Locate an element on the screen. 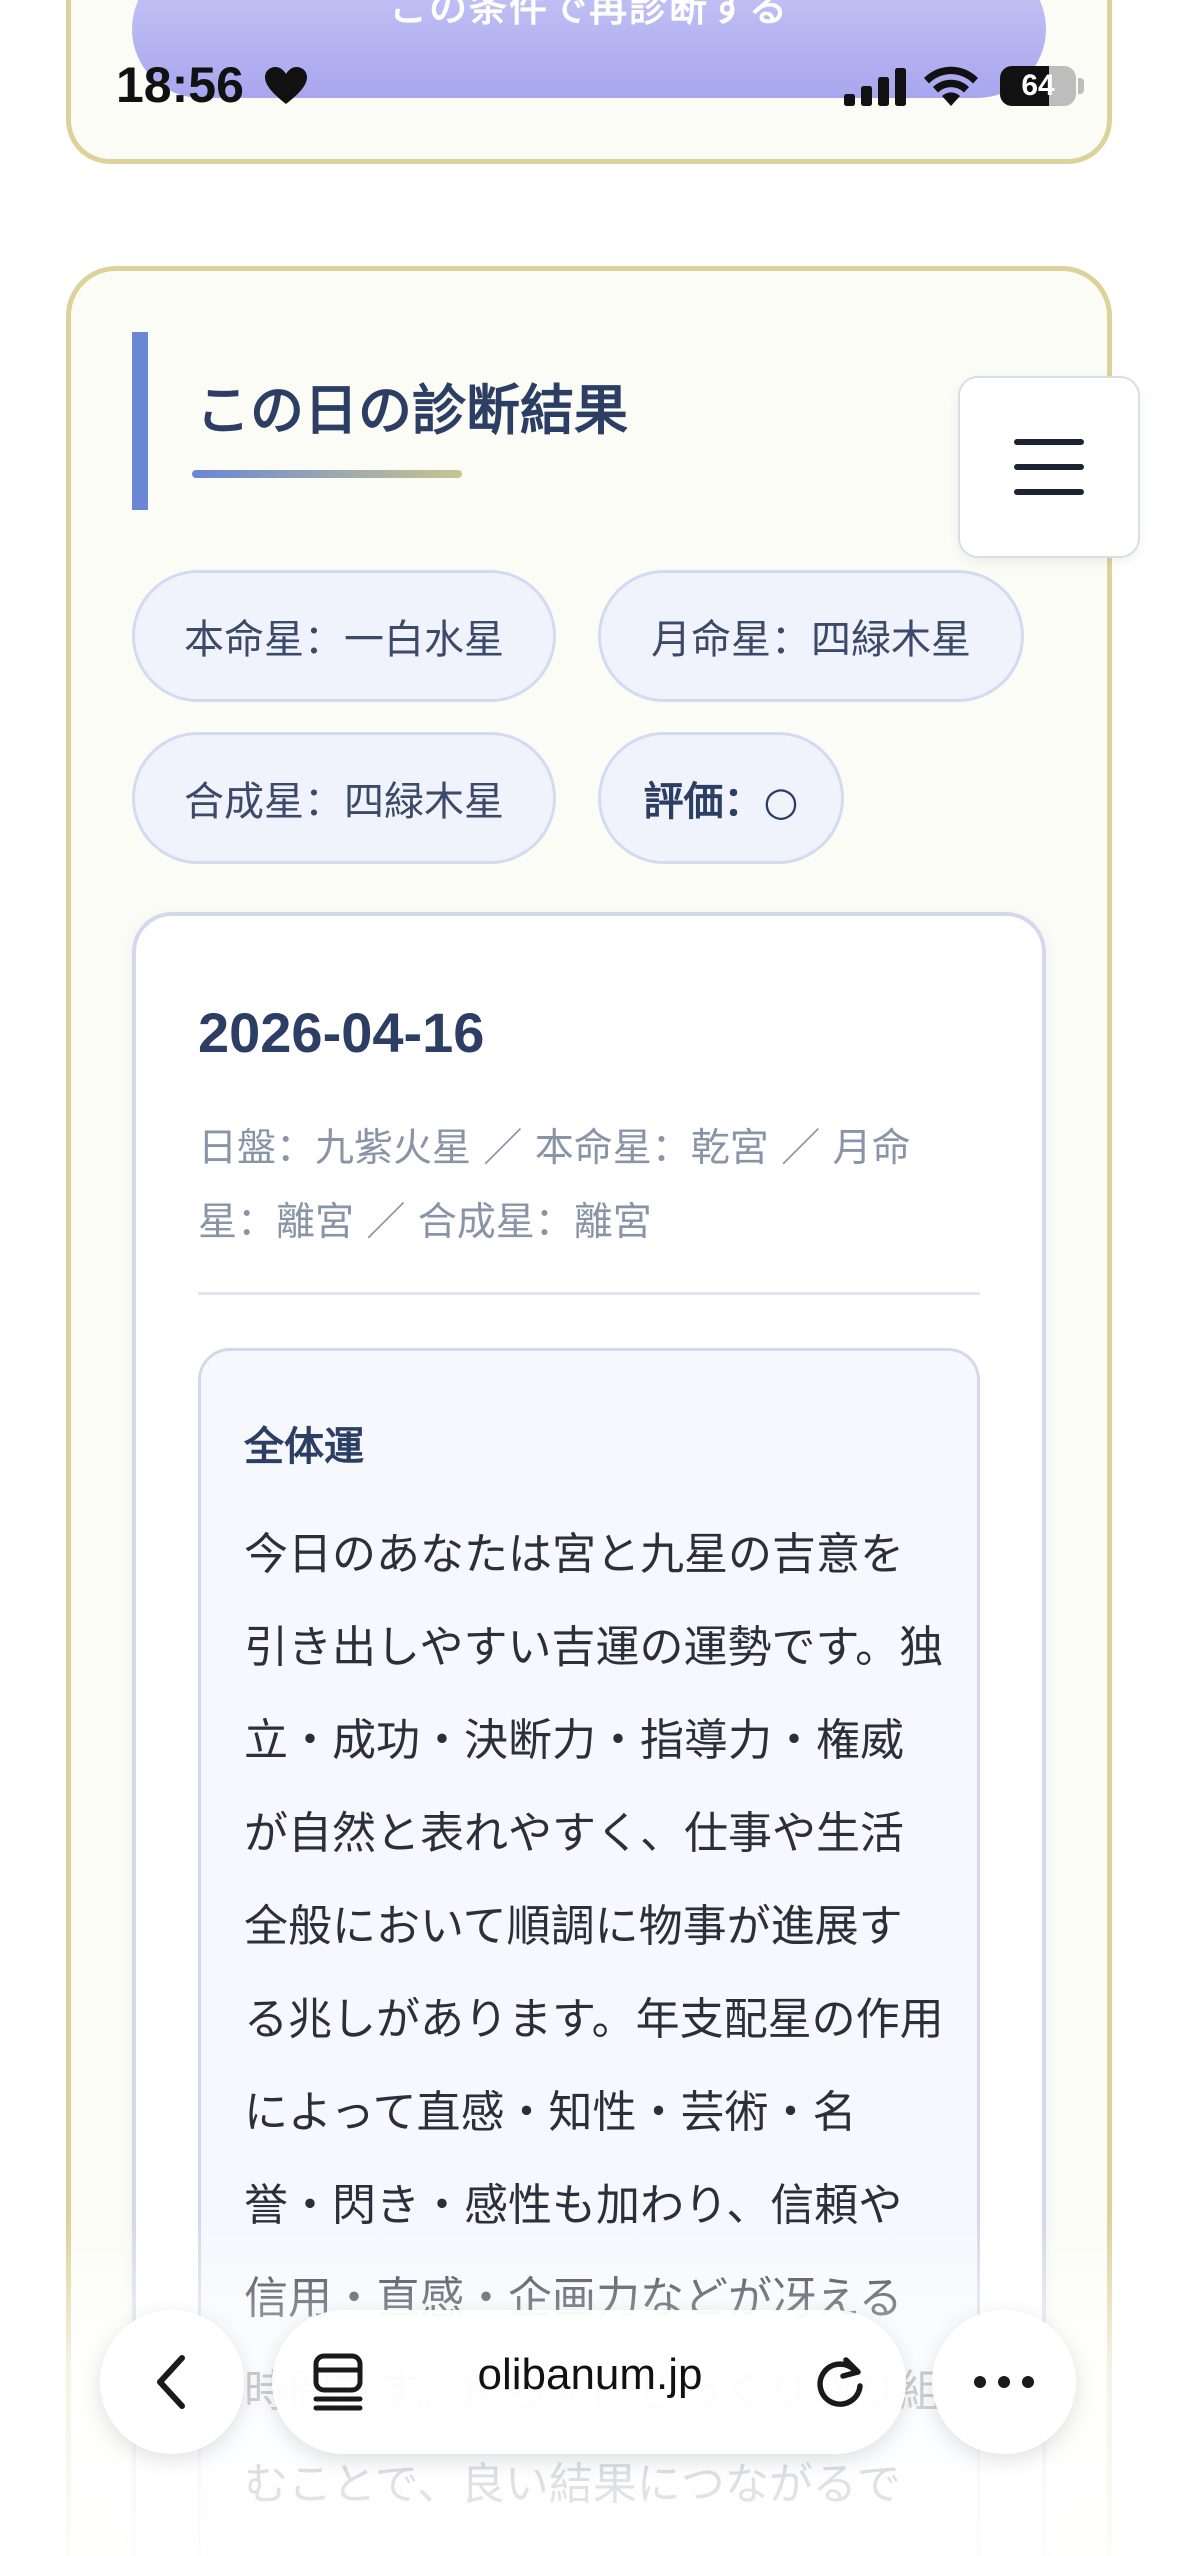  url-text: olibanum.jp is located at coordinates (590, 2375).